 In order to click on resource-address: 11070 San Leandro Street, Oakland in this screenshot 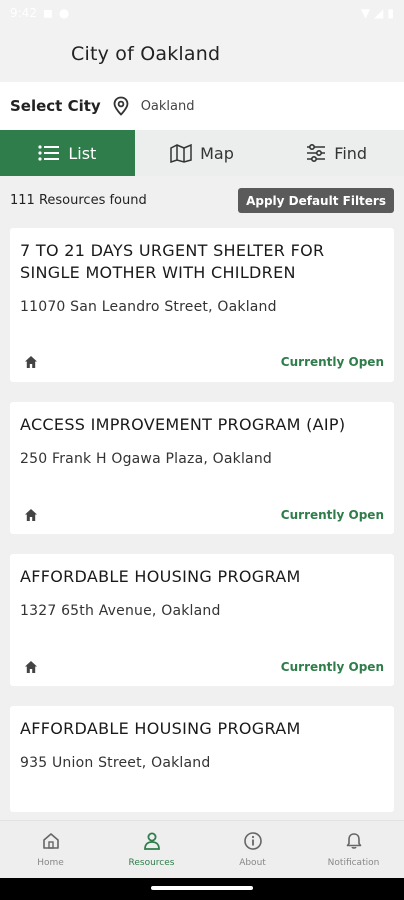, I will do `click(148, 307)`.